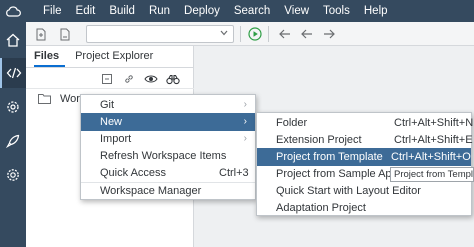  What do you see at coordinates (52, 11) in the screenshot?
I see `menu-file: File` at bounding box center [52, 11].